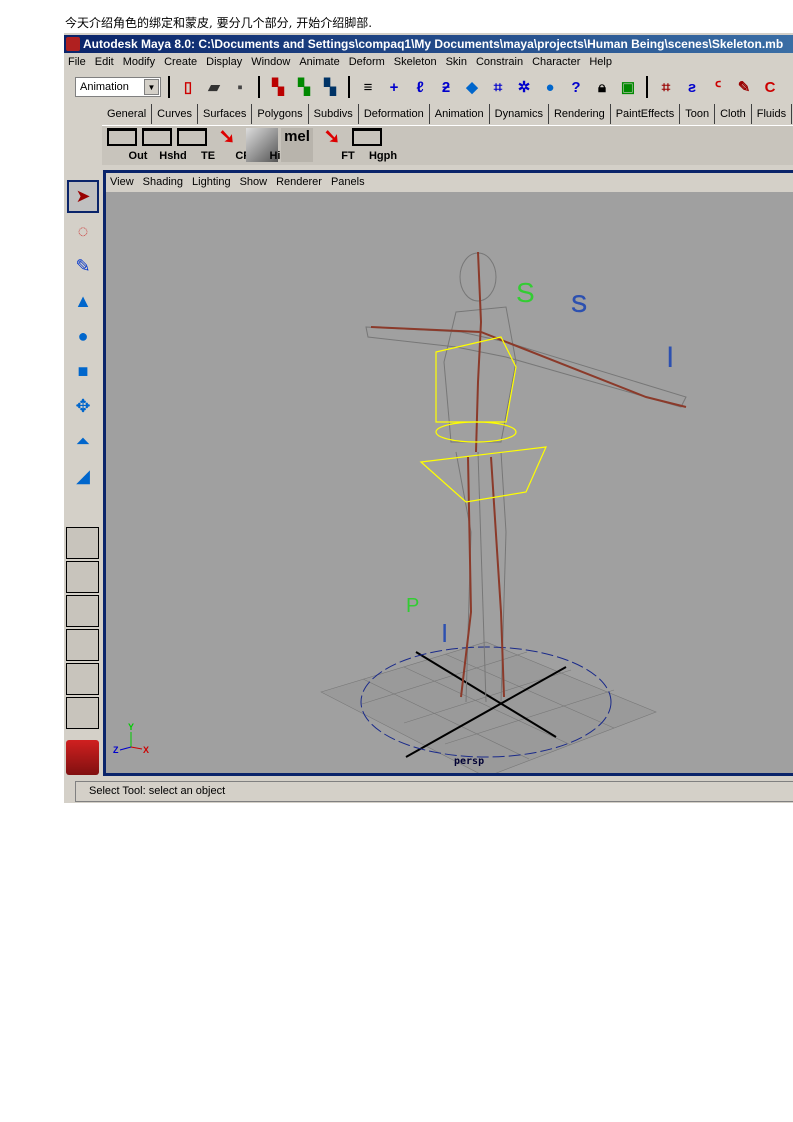 This screenshot has height=1122, width=793. I want to click on move-tool-icon: ▲, so click(83, 301).